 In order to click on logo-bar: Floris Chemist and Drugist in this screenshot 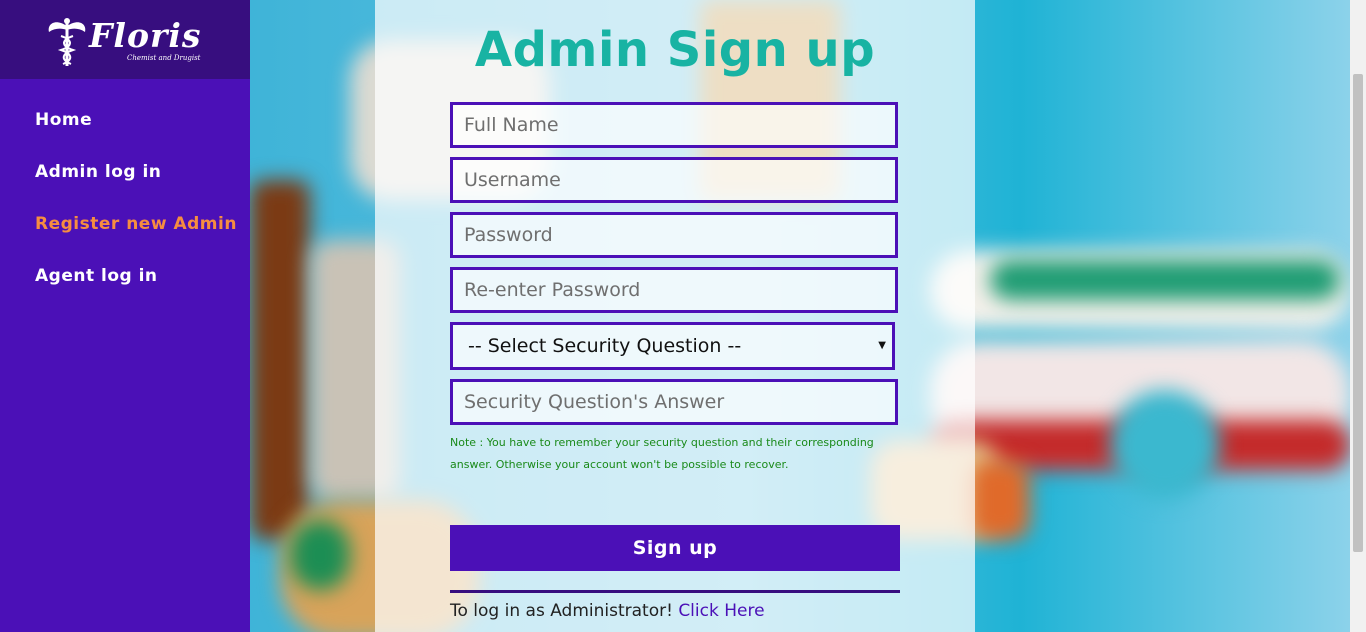, I will do `click(125, 39)`.